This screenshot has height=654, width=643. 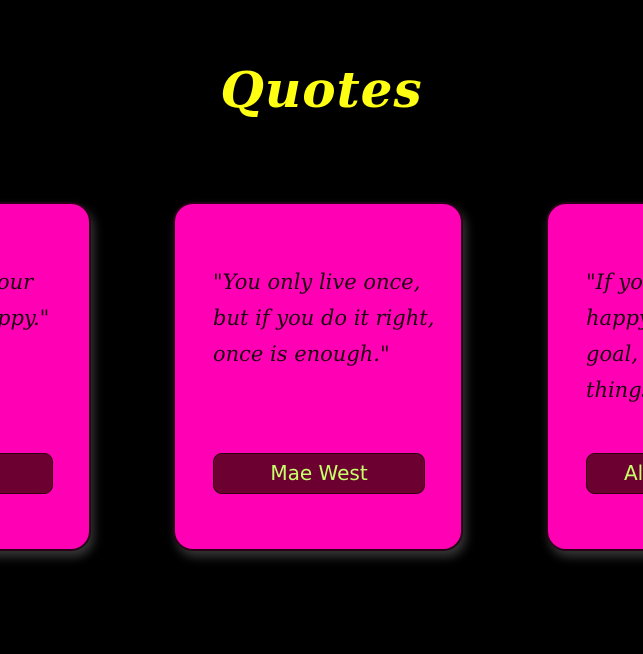 I want to click on quote-line: "You only live once,, so click(x=317, y=282).